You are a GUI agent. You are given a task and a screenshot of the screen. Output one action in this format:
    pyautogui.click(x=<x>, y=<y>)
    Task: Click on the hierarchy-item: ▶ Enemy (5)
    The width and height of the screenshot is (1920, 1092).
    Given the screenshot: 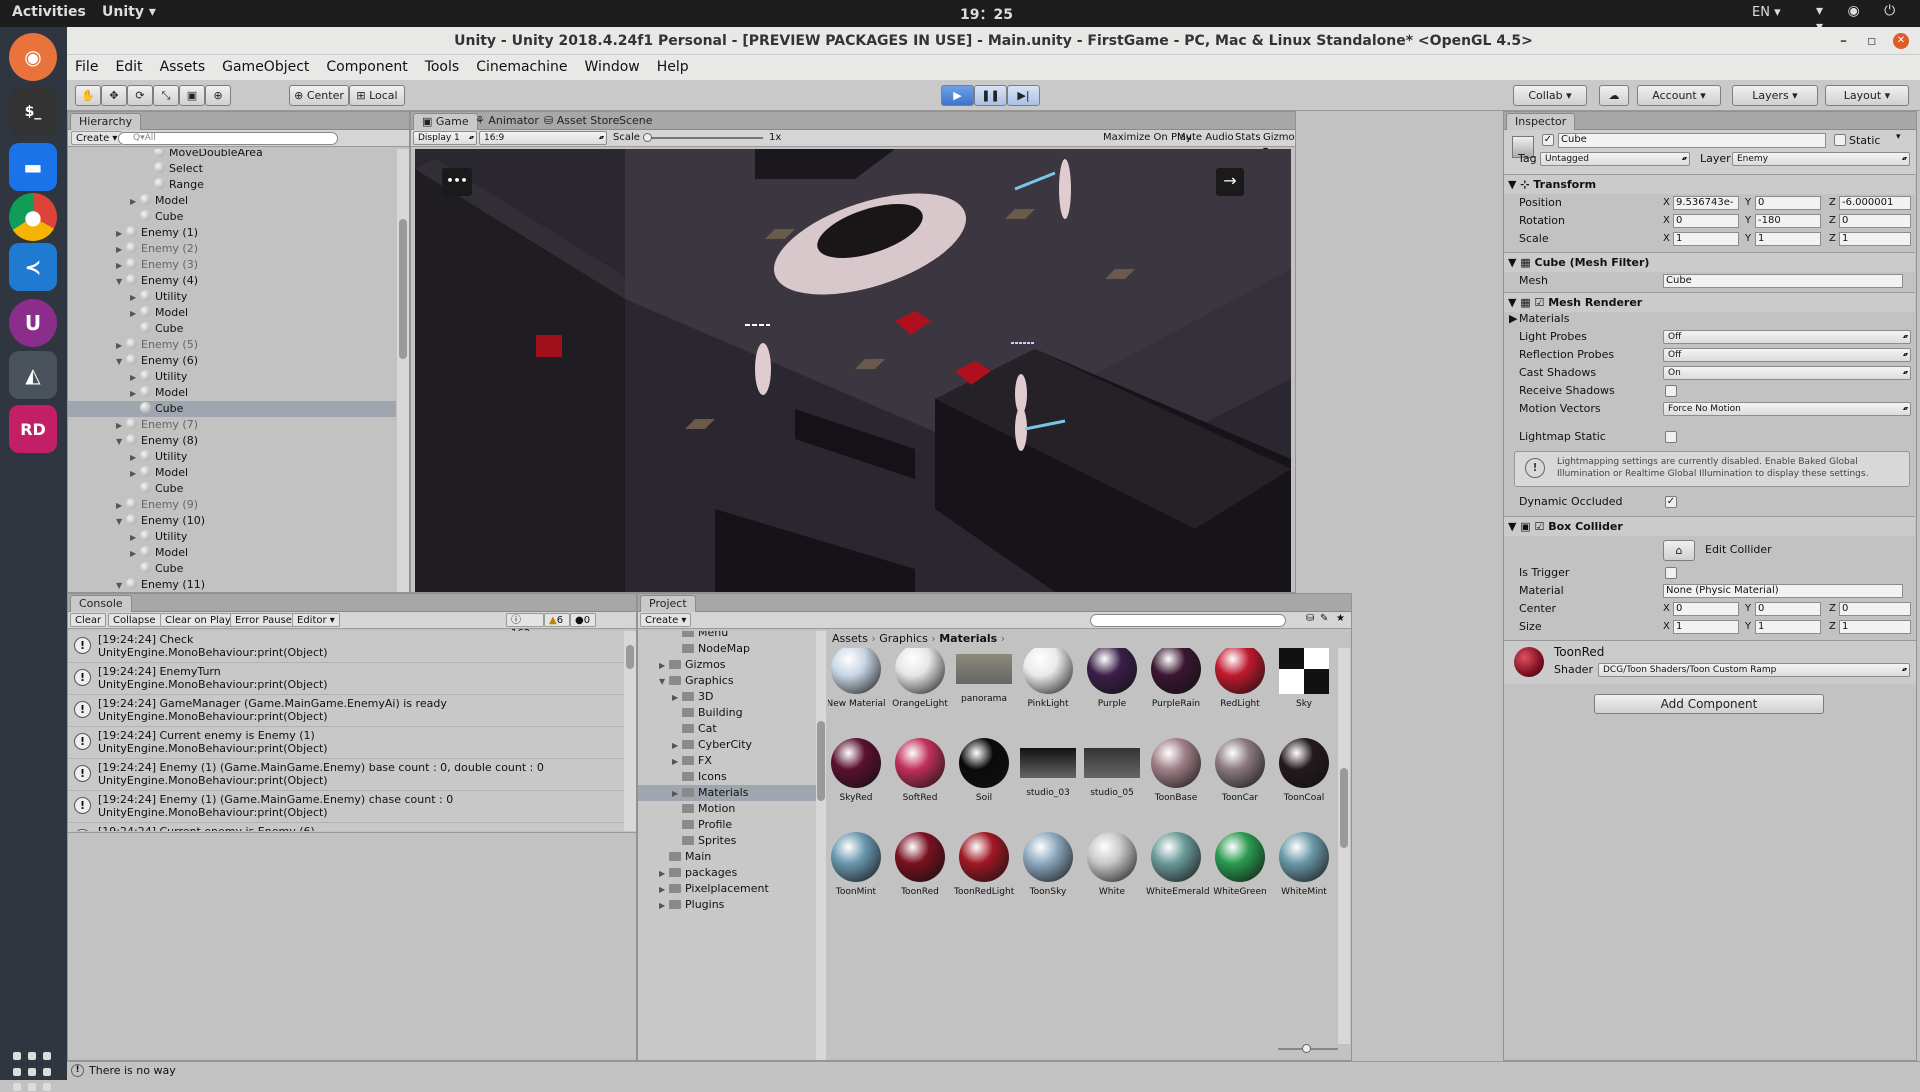 What is the action you would take?
    pyautogui.click(x=232, y=345)
    